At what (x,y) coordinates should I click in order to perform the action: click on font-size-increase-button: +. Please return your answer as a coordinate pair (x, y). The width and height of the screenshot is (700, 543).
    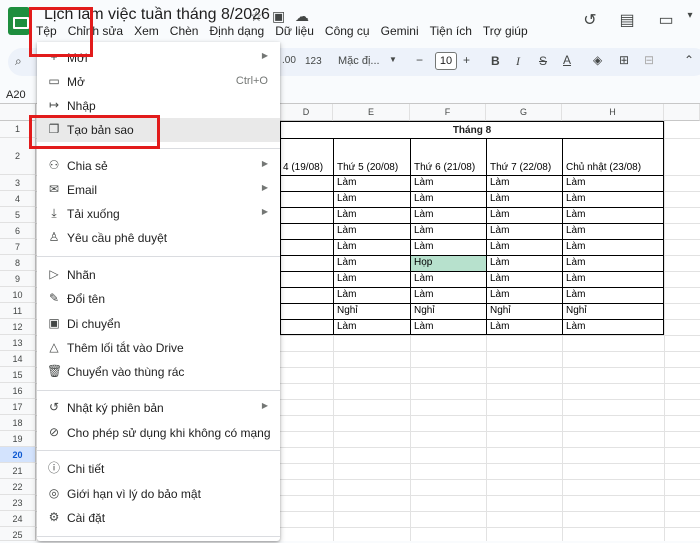
    Looking at the image, I should click on (466, 60).